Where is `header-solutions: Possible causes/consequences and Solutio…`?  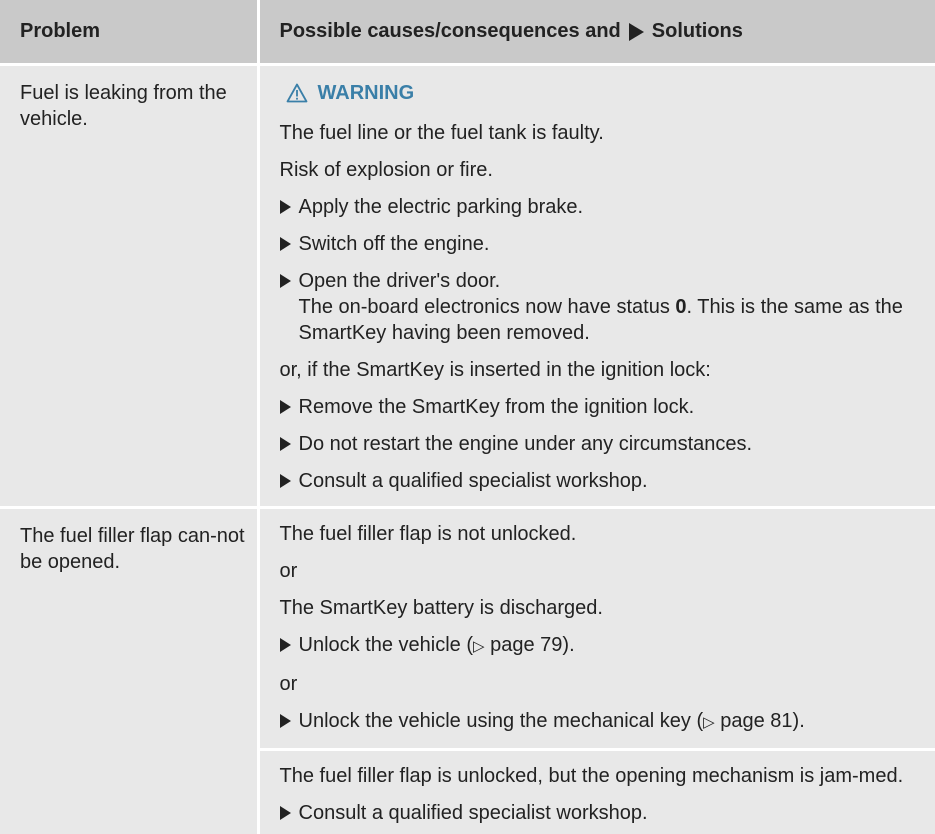 header-solutions: Possible causes/consequences and Solutio… is located at coordinates (596, 32).